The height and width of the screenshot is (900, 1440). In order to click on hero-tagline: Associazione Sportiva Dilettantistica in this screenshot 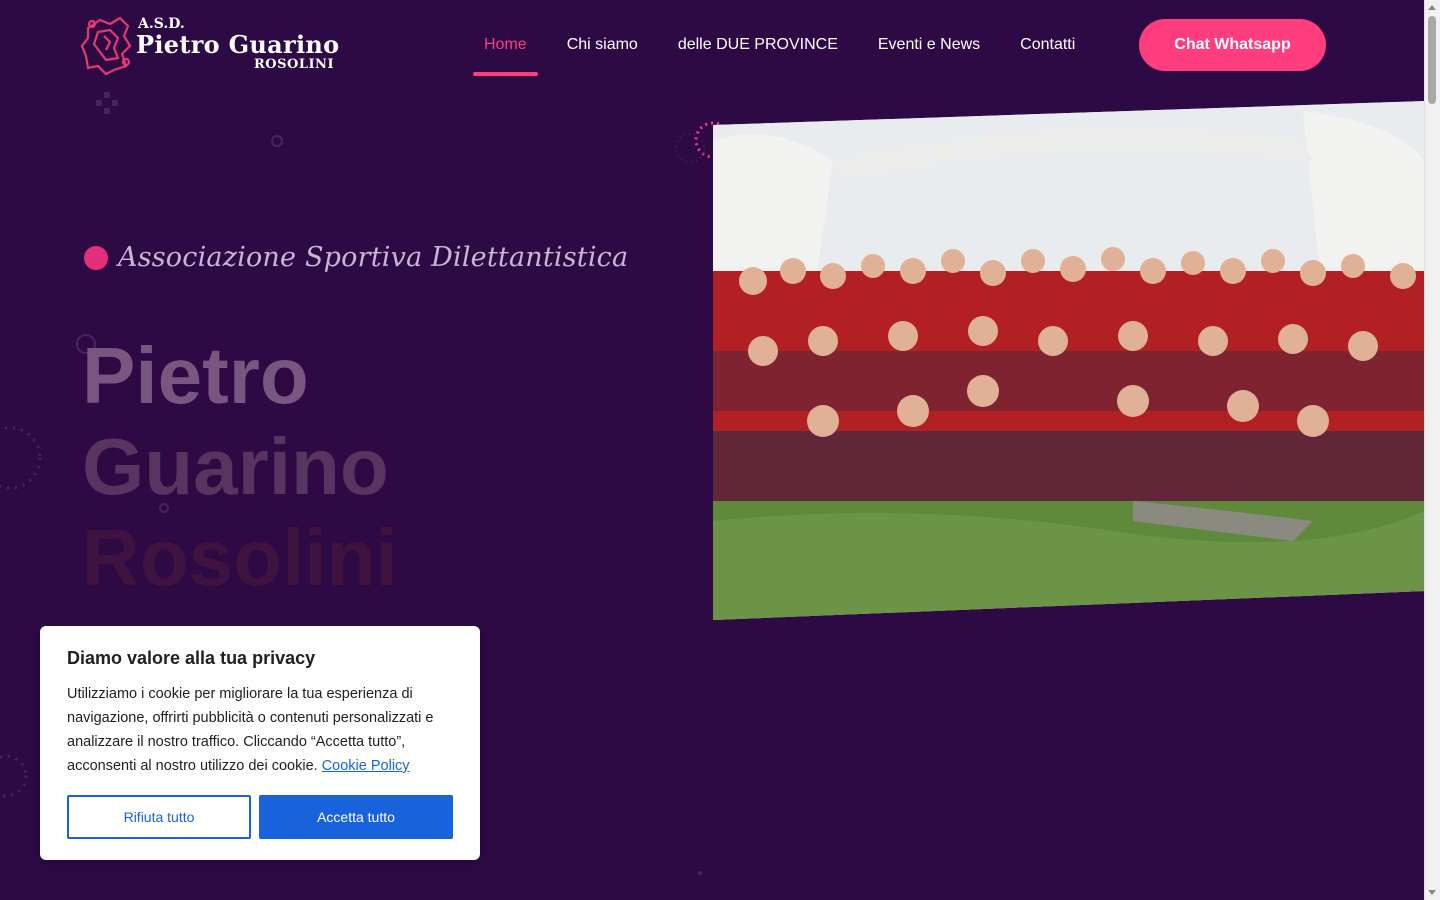, I will do `click(356, 257)`.